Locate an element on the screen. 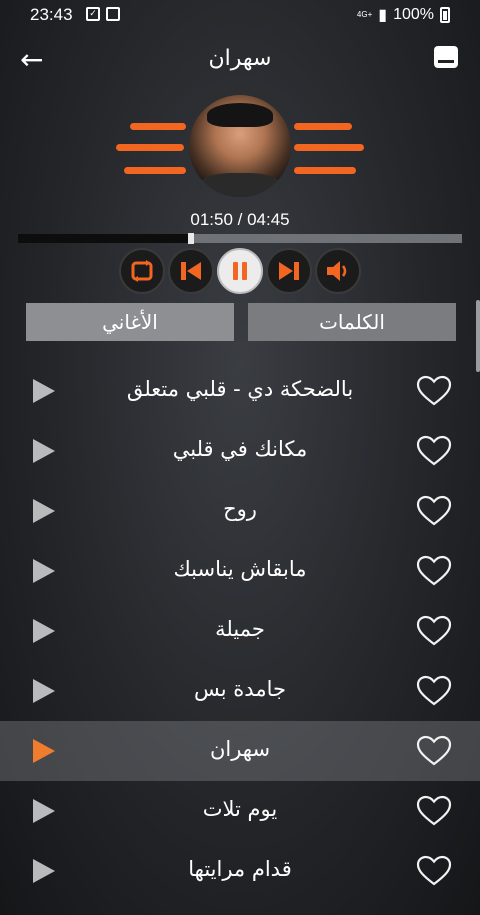 This screenshot has height=915, width=480. artist-avatar is located at coordinates (240, 146).